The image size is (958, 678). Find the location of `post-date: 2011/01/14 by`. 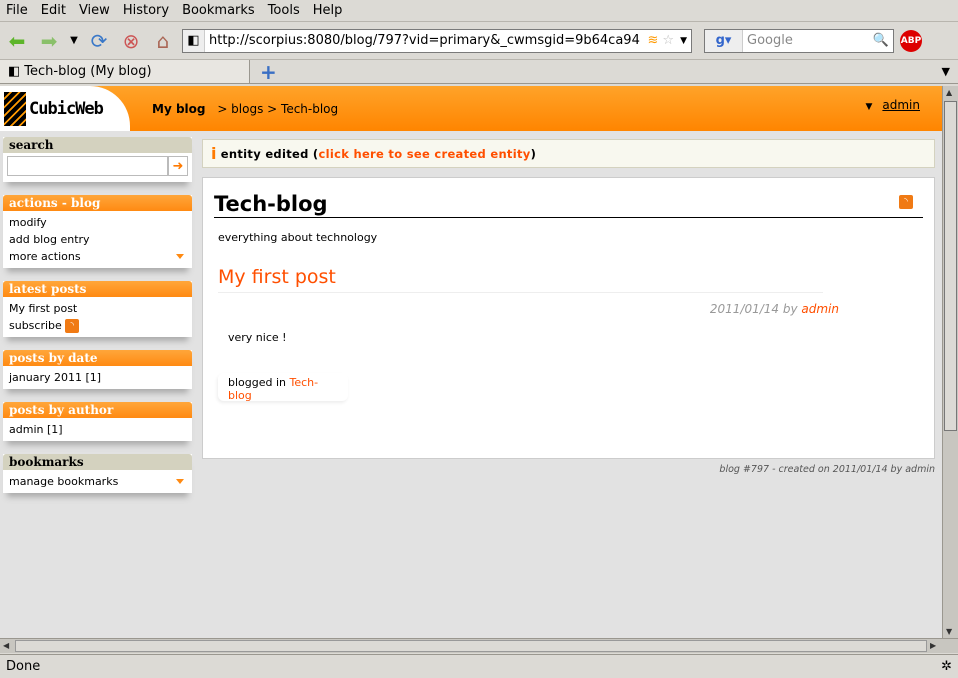

post-date: 2011/01/14 by is located at coordinates (753, 309).